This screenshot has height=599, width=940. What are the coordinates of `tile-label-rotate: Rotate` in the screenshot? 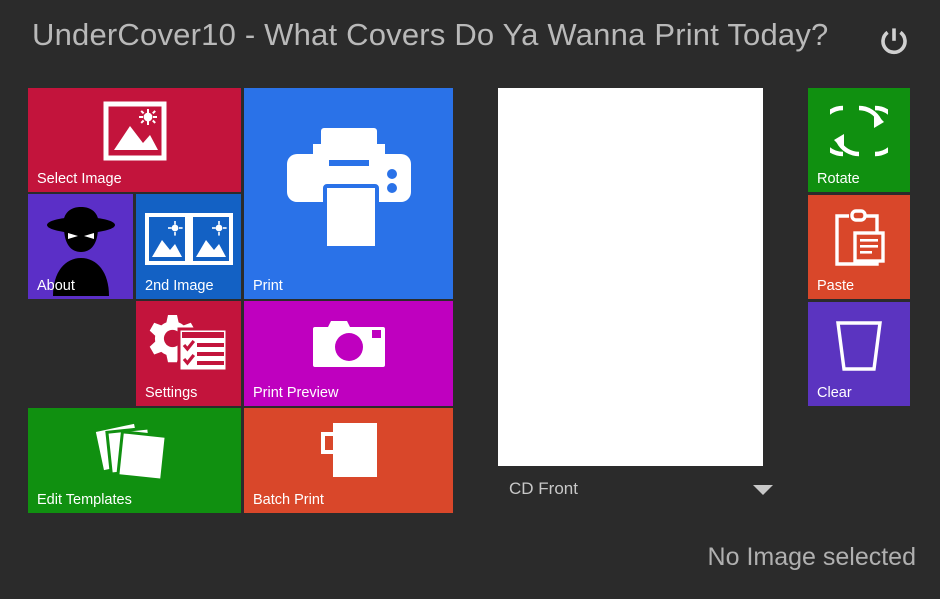 It's located at (838, 179).